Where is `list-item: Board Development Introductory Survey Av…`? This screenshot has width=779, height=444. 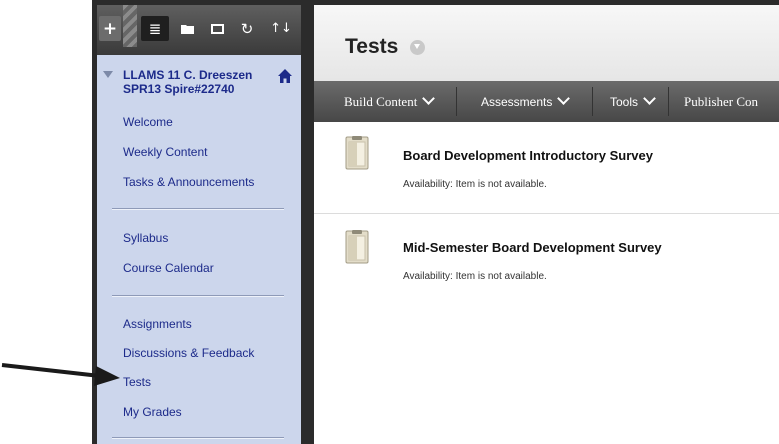
list-item: Board Development Introductory Survey Av… is located at coordinates (546, 168).